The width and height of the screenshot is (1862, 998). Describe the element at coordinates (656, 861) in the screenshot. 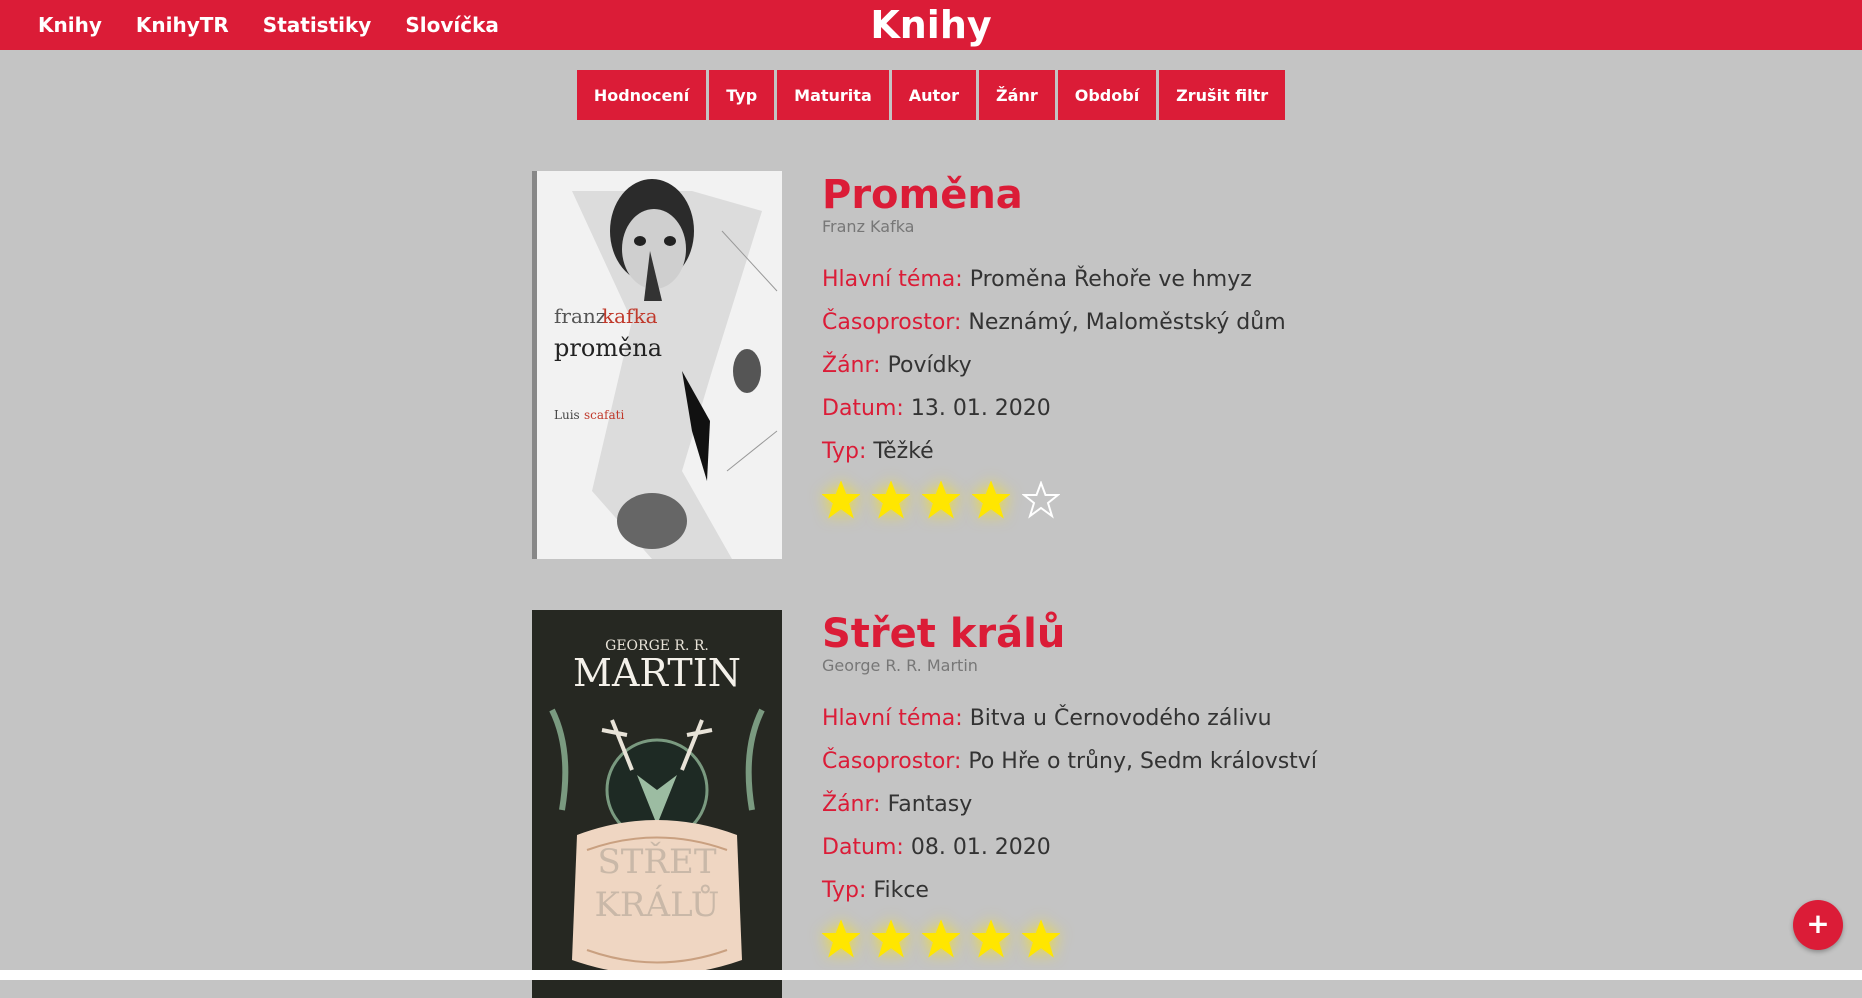

I see `cover-text-title1: STŘET` at that location.